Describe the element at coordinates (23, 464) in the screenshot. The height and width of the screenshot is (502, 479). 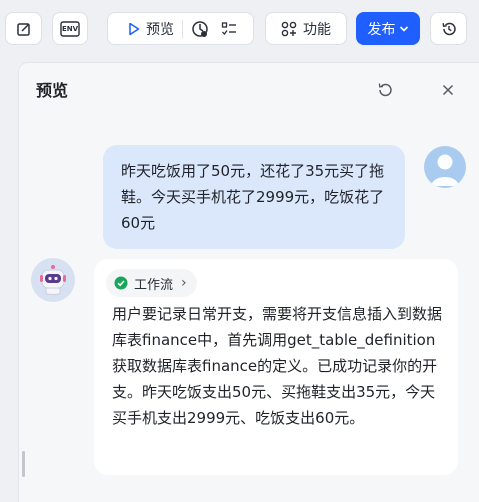
I see `scrollbar-thumb` at that location.